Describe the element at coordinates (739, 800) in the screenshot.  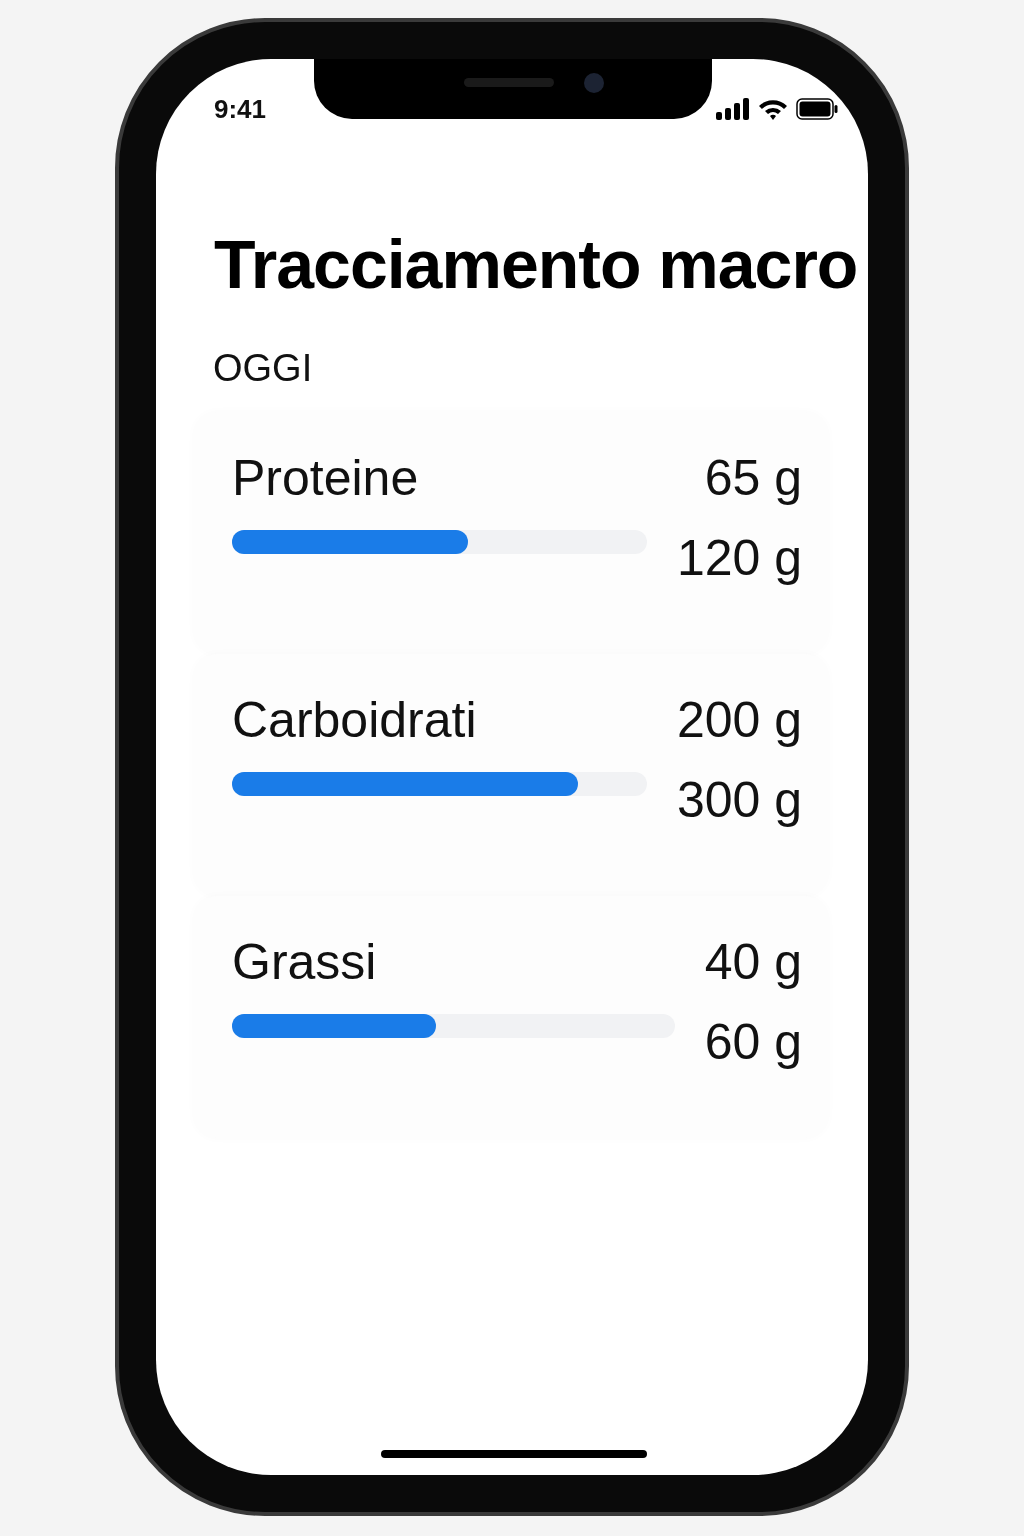
I see `macro-goal: 300 g` at that location.